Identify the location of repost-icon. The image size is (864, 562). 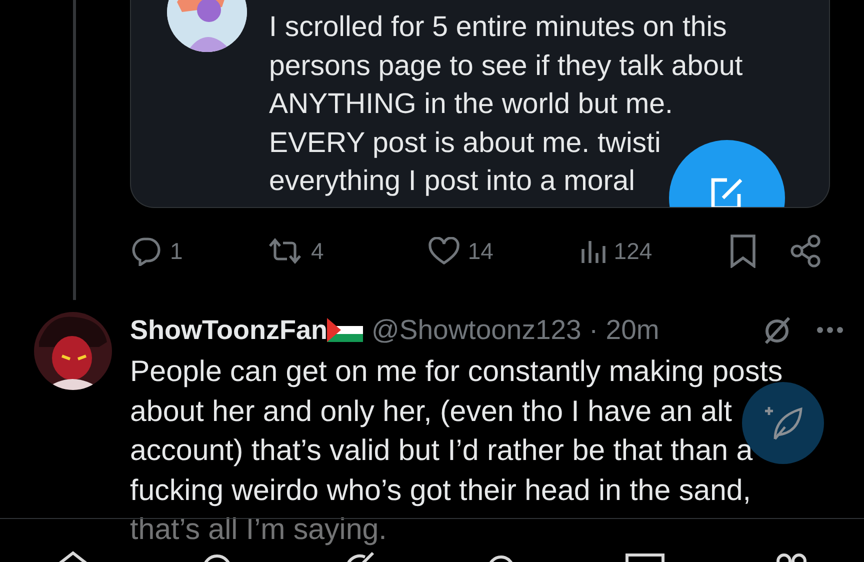
(285, 251).